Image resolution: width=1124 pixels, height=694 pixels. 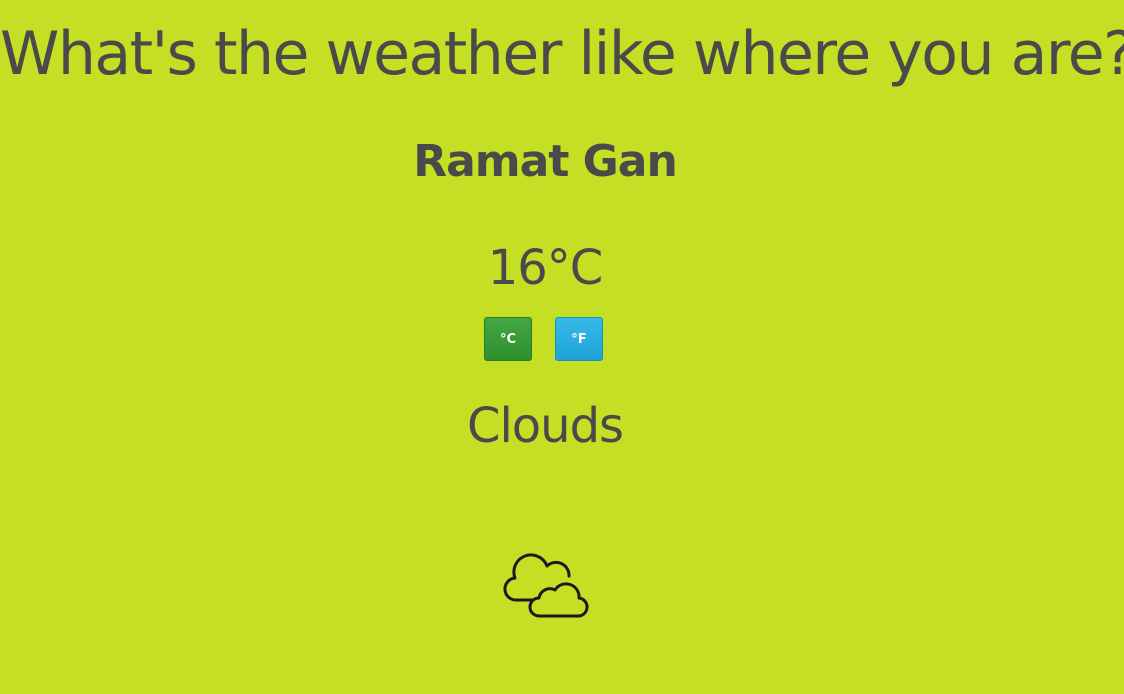 What do you see at coordinates (579, 339) in the screenshot?
I see `fahrenheit-button: °F` at bounding box center [579, 339].